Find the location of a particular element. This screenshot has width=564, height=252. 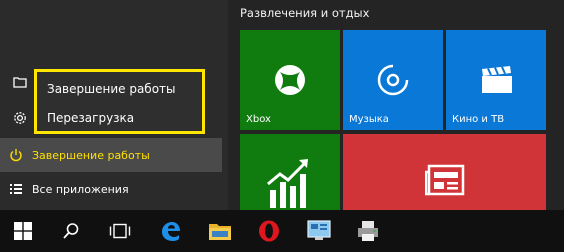

windows-start-button is located at coordinates (23, 231).